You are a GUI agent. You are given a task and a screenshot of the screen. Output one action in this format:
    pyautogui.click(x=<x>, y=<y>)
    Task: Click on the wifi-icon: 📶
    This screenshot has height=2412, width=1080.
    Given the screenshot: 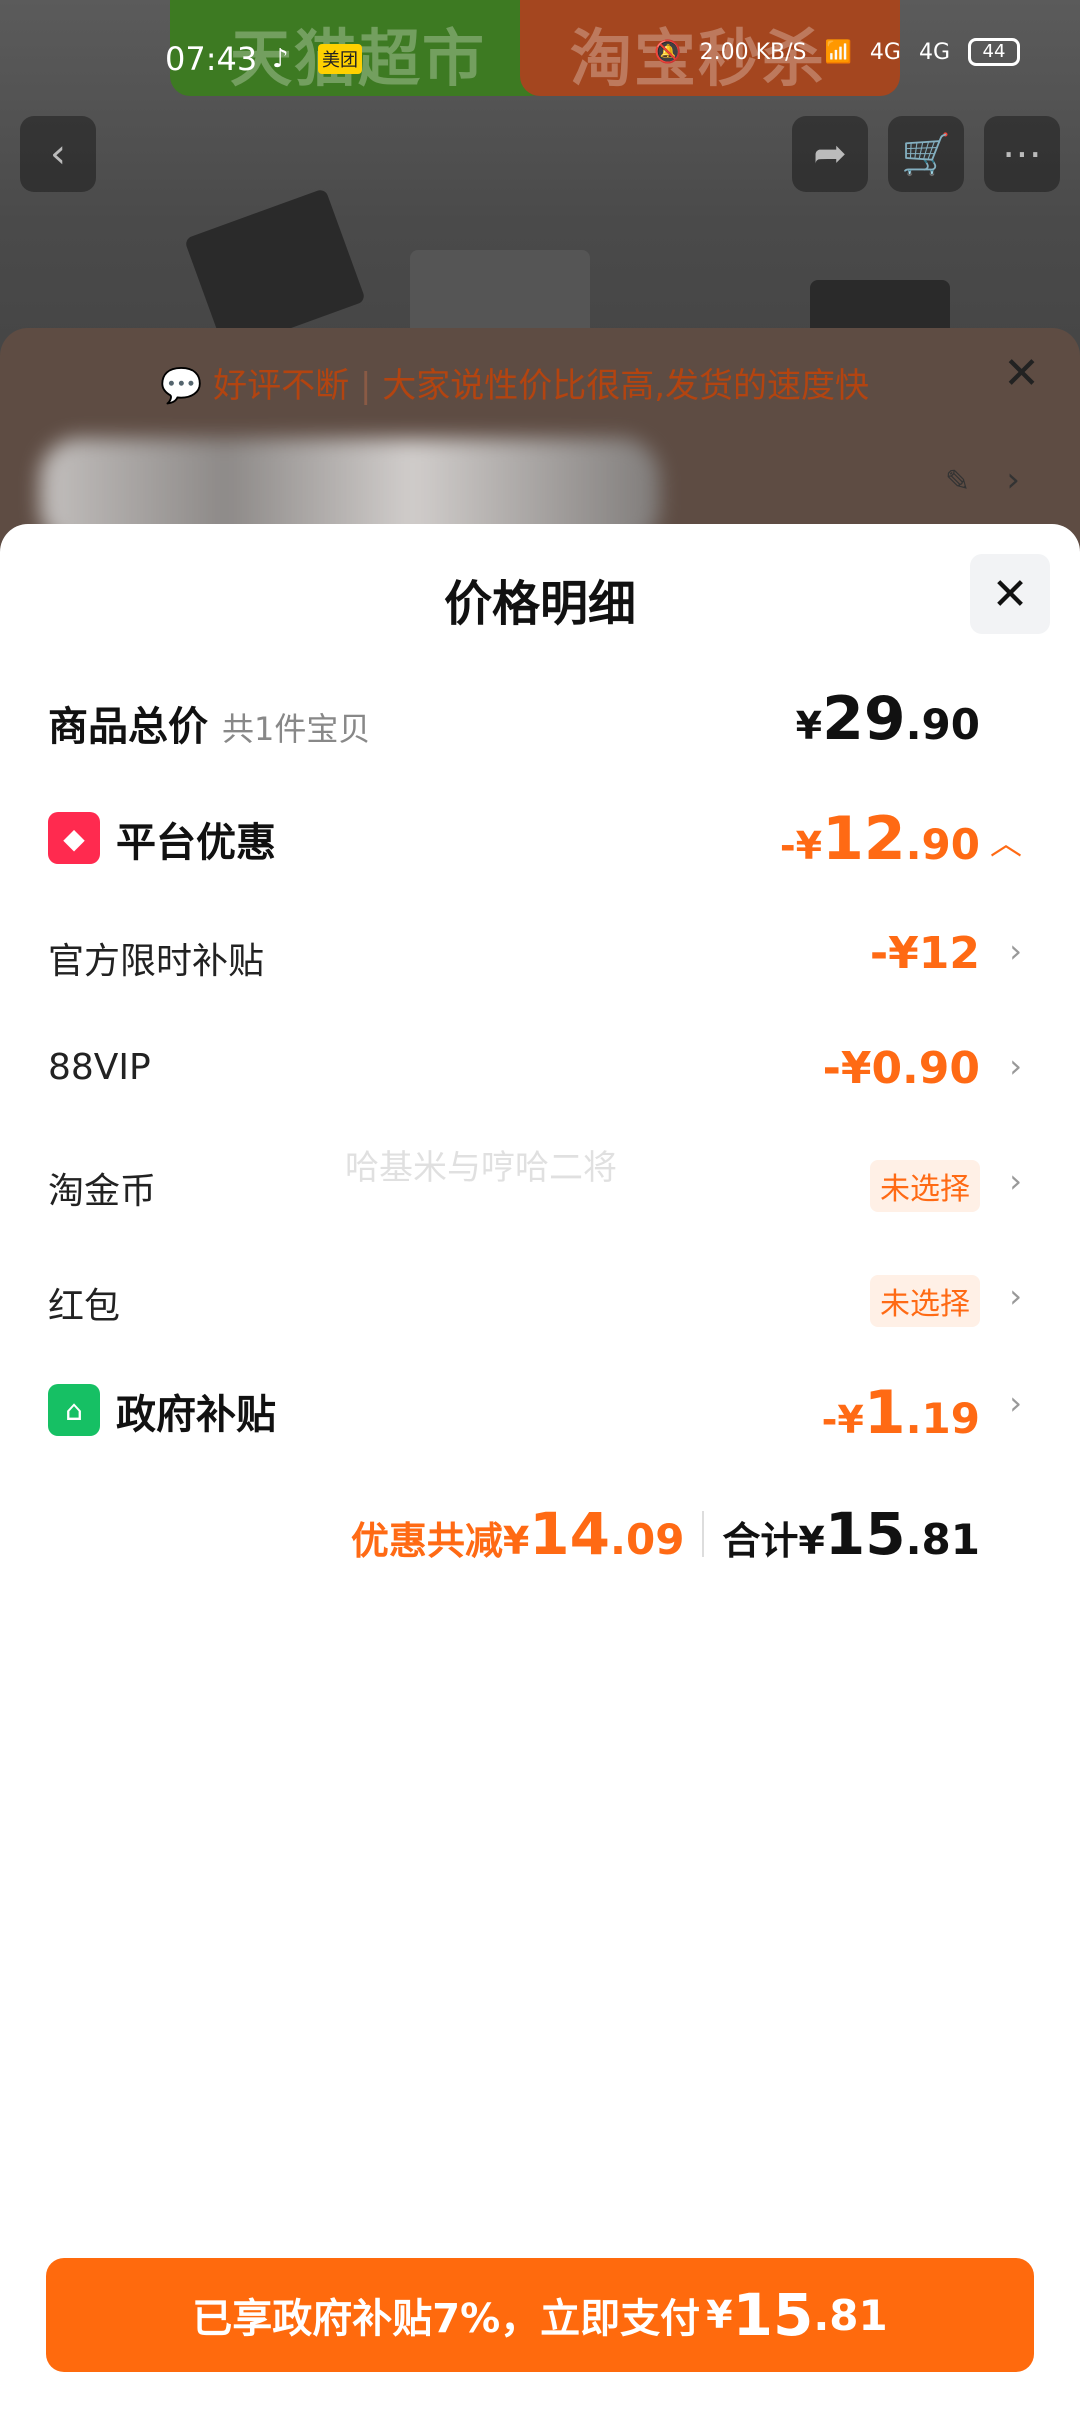 What is the action you would take?
    pyautogui.click(x=838, y=52)
    